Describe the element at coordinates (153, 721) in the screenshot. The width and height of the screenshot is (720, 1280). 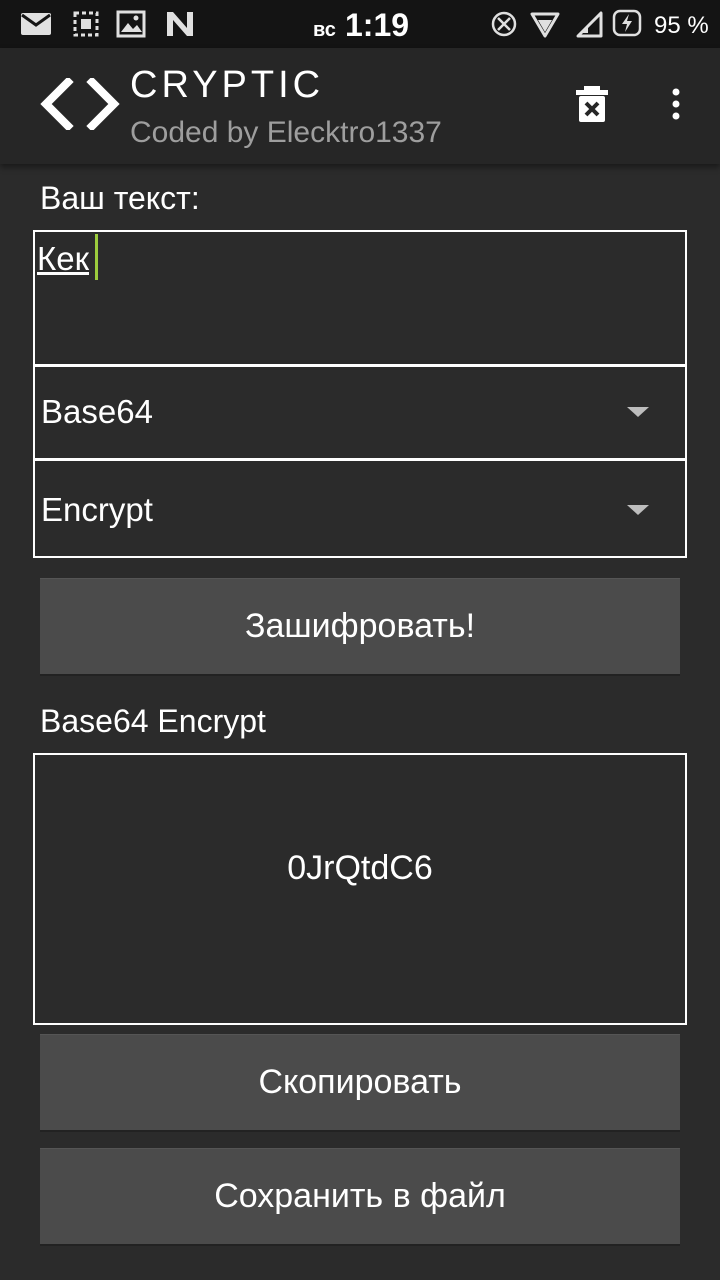
I see `result-label: Base64 Encrypt` at that location.